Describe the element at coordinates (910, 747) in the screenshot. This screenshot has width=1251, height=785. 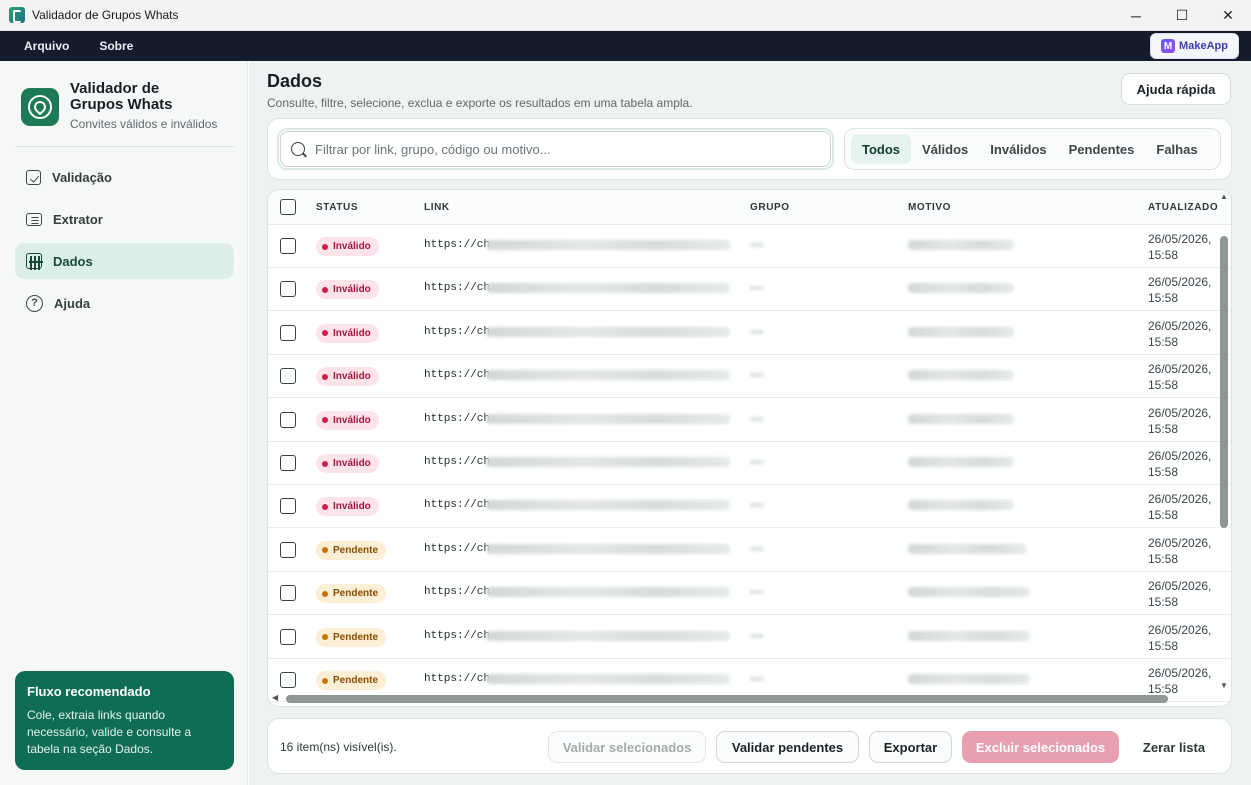
I see `export-button: Exportar` at that location.